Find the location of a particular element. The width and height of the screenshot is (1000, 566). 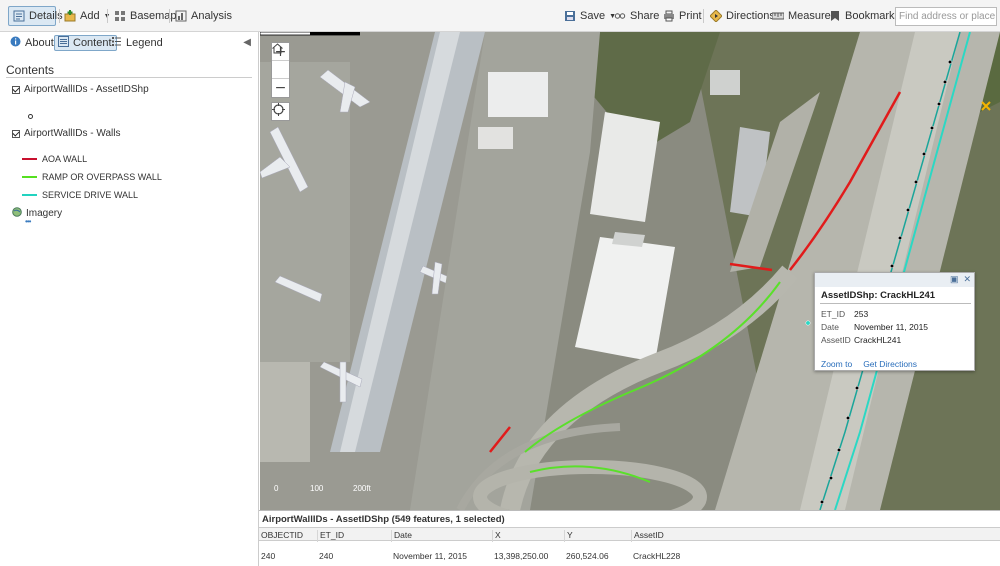

directions-label: Directions is located at coordinates (750, 16).